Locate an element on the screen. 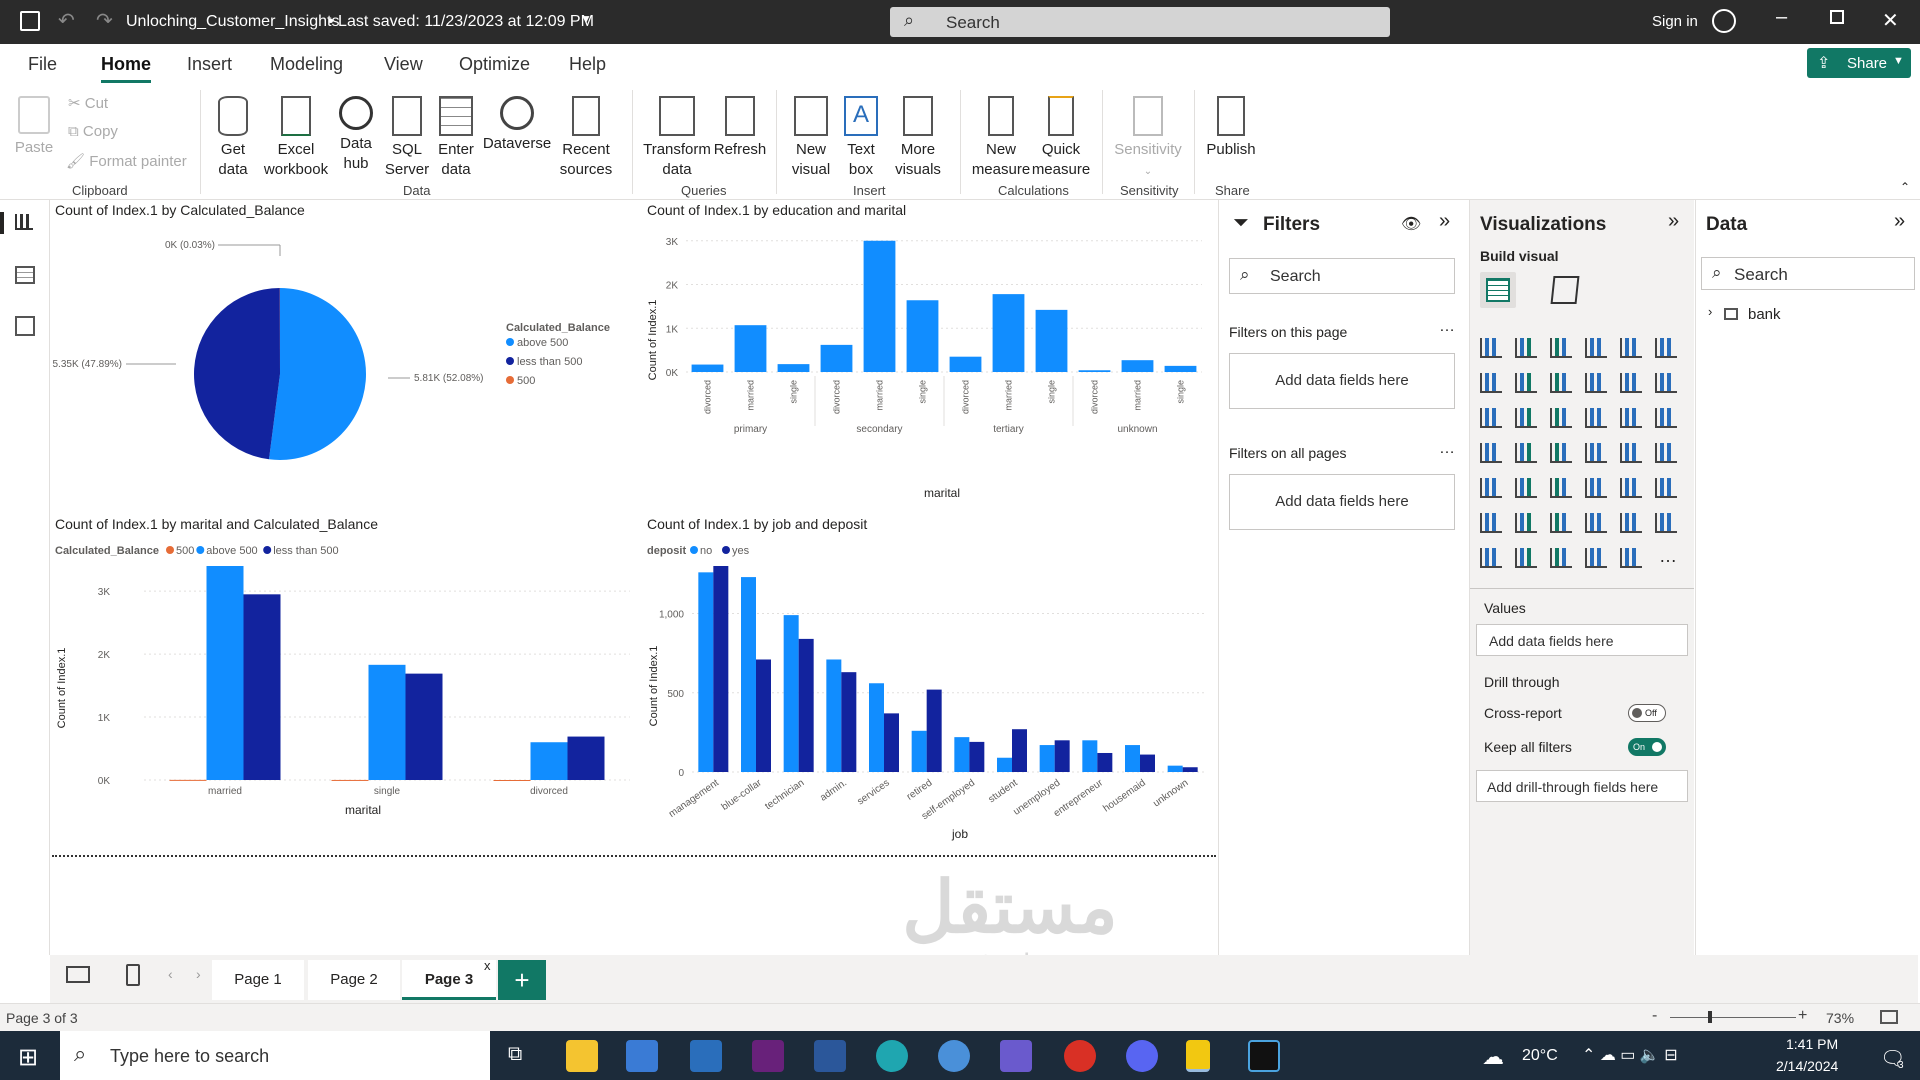  table-view-icon is located at coordinates (25, 275).